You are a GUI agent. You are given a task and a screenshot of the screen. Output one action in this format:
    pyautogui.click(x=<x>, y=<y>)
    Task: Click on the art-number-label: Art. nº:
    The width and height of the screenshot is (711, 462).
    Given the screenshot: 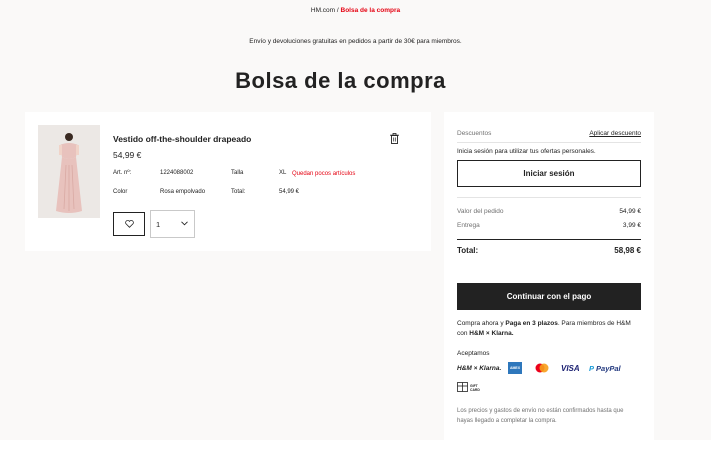 What is the action you would take?
    pyautogui.click(x=122, y=173)
    